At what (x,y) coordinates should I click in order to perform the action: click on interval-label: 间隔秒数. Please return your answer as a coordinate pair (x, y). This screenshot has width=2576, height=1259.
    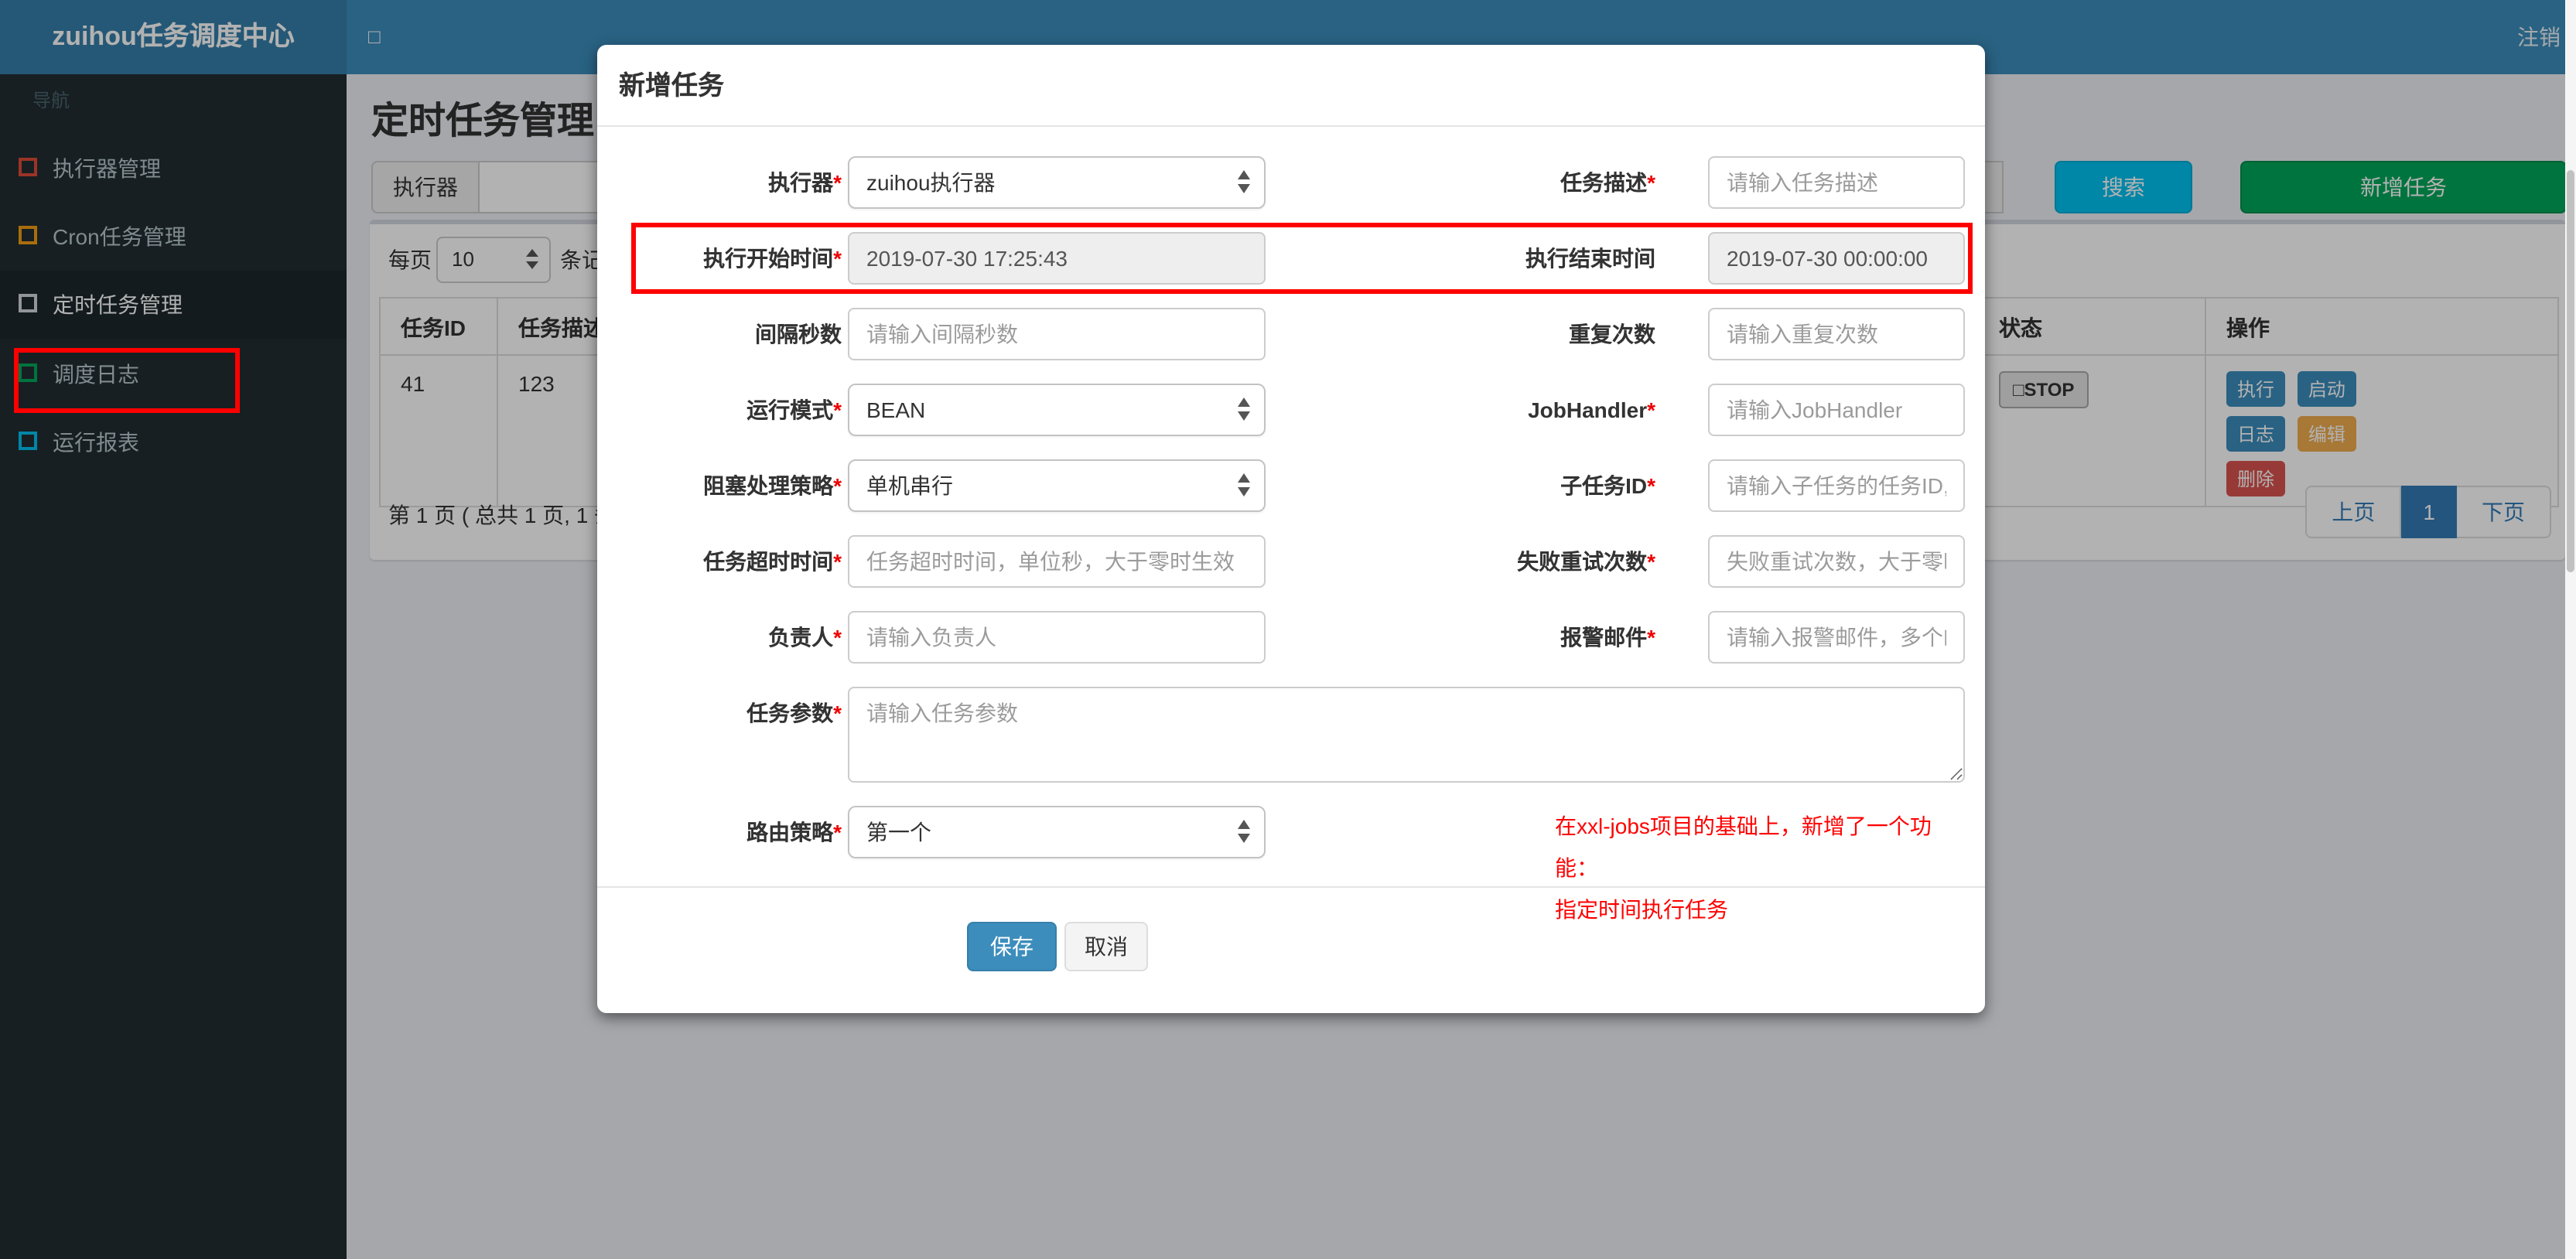
    Looking at the image, I should click on (798, 334).